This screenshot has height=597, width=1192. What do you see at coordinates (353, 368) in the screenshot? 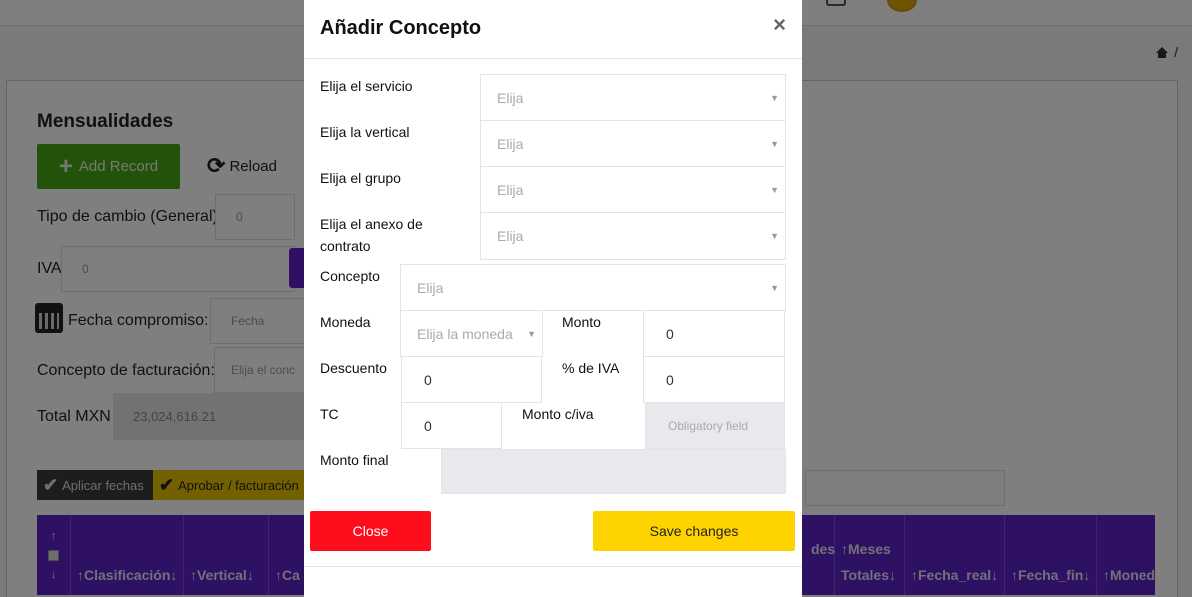
I see `descuento-label: Descuento` at bounding box center [353, 368].